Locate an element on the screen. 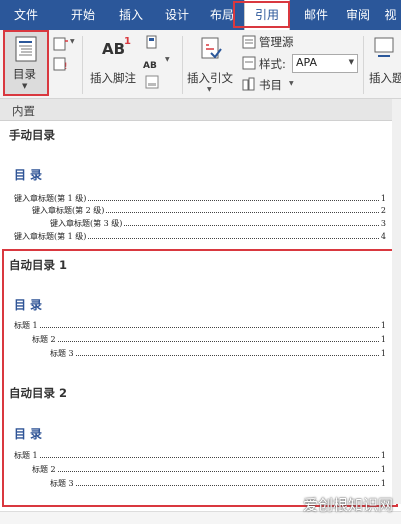 The width and height of the screenshot is (401, 524). insert-endnote-icon is located at coordinates (152, 41).